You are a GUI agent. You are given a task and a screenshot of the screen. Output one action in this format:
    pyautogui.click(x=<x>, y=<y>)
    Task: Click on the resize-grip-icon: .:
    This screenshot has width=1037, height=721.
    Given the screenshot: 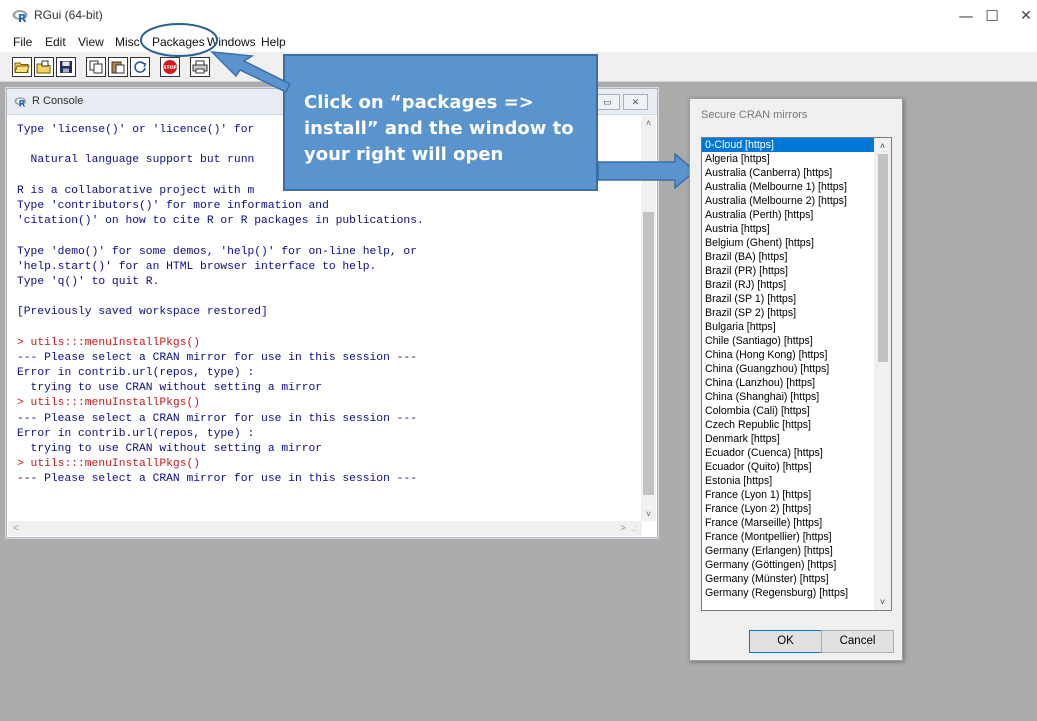 What is the action you would take?
    pyautogui.click(x=634, y=528)
    